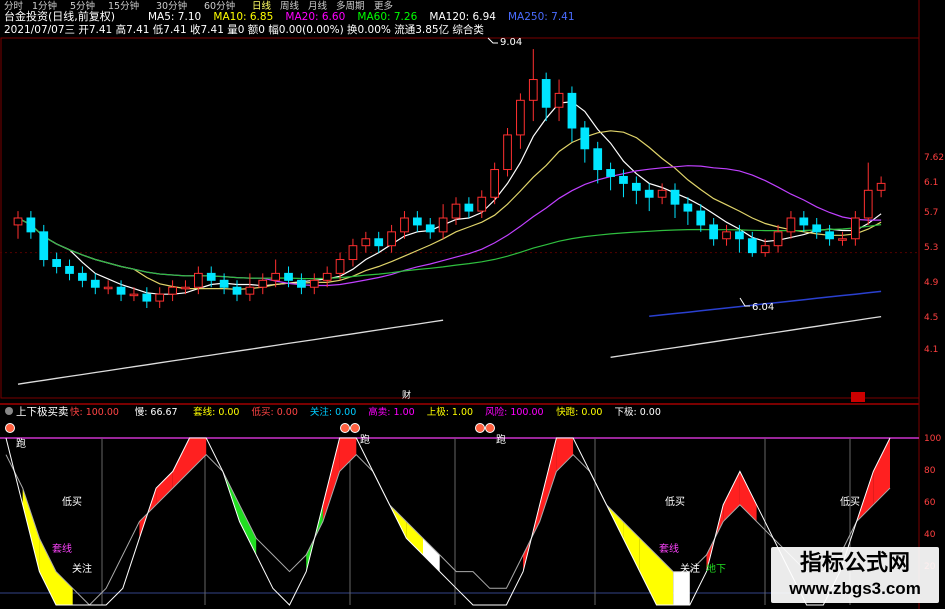 The image size is (945, 609). Describe the element at coordinates (858, 397) in the screenshot. I see `zoom-tab` at that location.